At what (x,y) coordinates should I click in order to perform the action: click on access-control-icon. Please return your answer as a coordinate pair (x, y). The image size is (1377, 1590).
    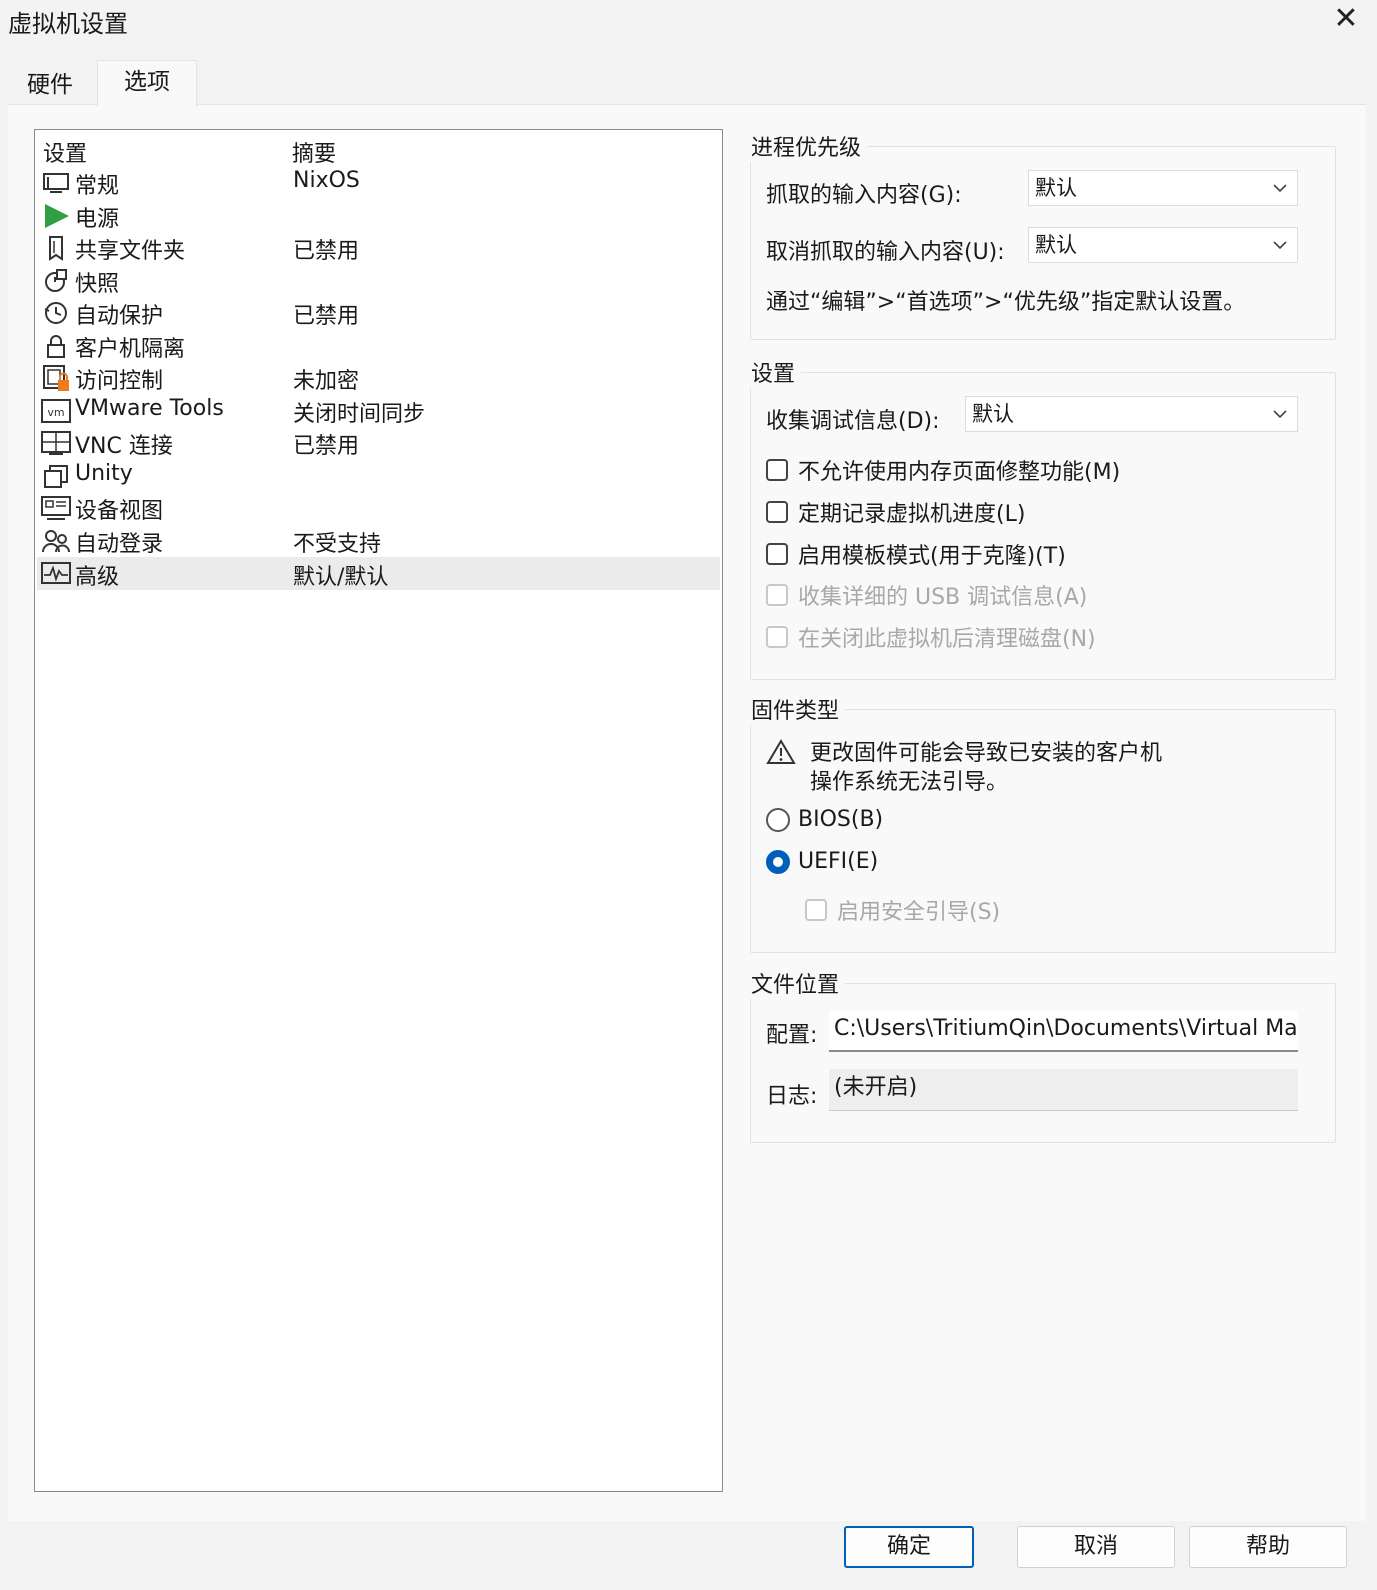
    Looking at the image, I should click on (56, 377).